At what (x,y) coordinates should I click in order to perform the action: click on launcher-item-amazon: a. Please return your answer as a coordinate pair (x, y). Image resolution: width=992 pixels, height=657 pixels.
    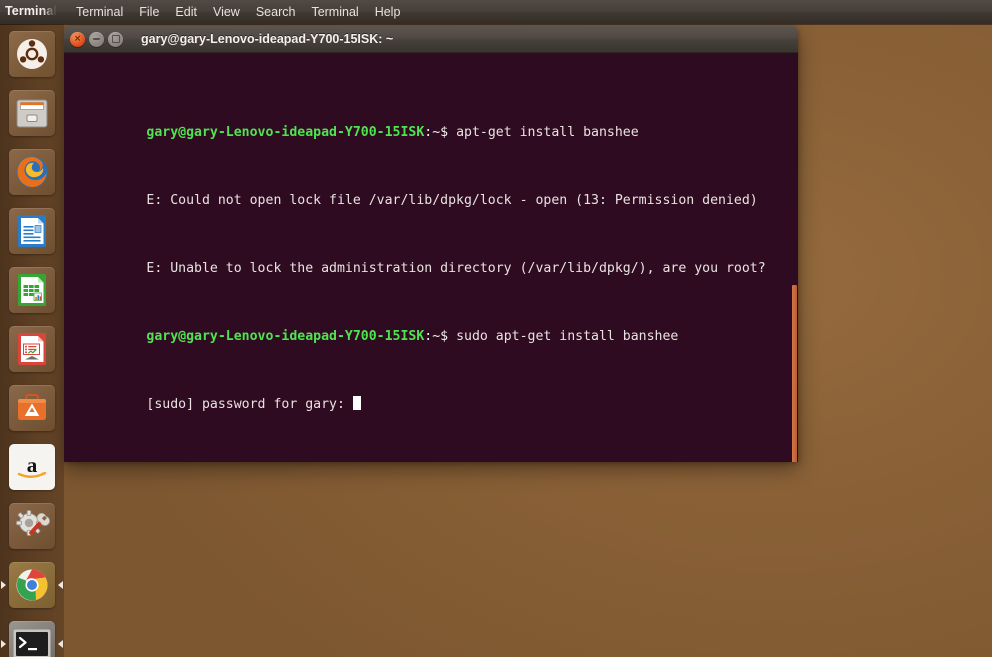
    Looking at the image, I should click on (32, 466).